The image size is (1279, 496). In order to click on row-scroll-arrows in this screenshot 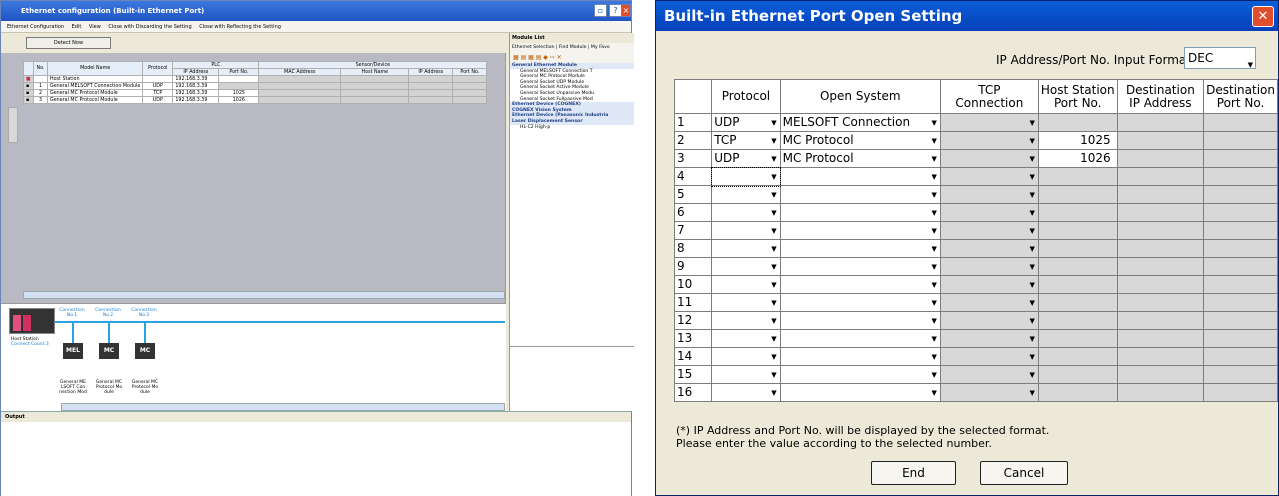, I will do `click(13, 125)`.